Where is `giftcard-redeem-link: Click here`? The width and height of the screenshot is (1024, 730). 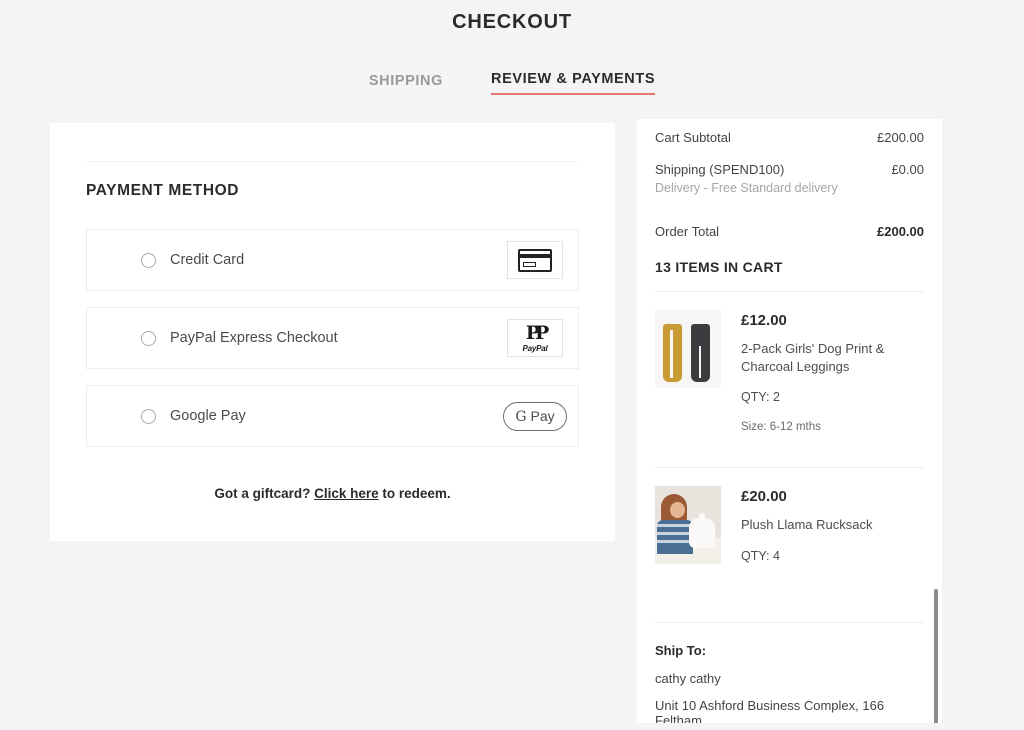 giftcard-redeem-link: Click here is located at coordinates (346, 493).